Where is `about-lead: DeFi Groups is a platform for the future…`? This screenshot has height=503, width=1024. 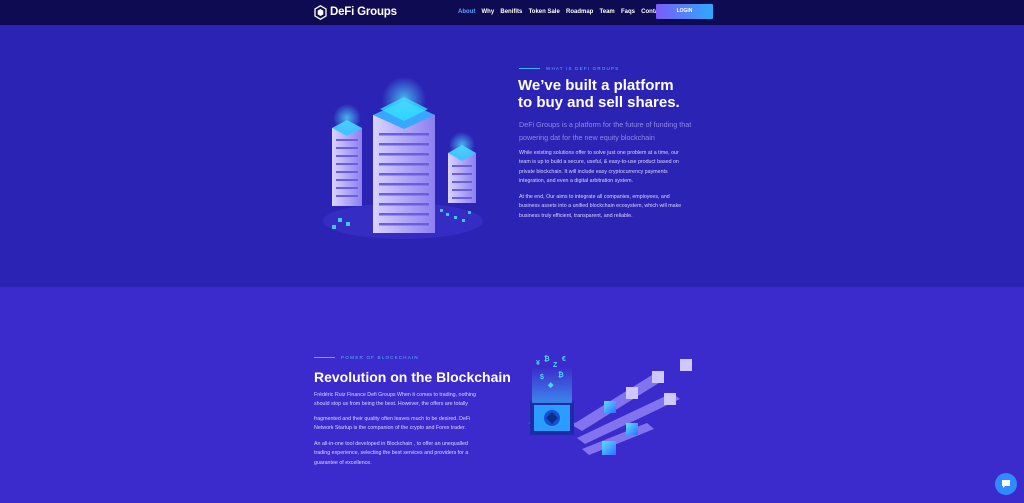 about-lead: DeFi Groups is a platform for the future… is located at coordinates (605, 131).